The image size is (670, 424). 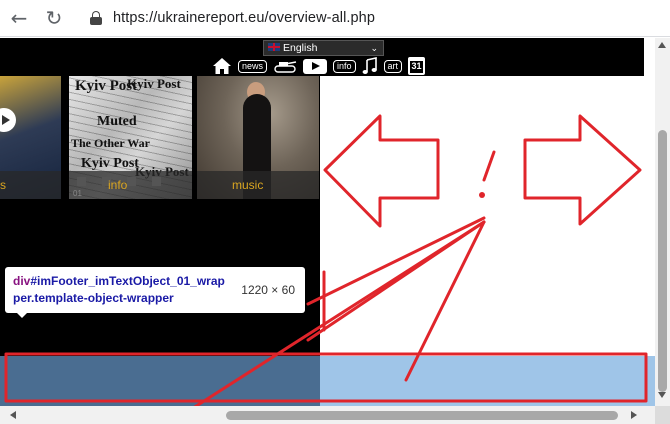 What do you see at coordinates (417, 66) in the screenshot?
I see `calendar-icon: 31` at bounding box center [417, 66].